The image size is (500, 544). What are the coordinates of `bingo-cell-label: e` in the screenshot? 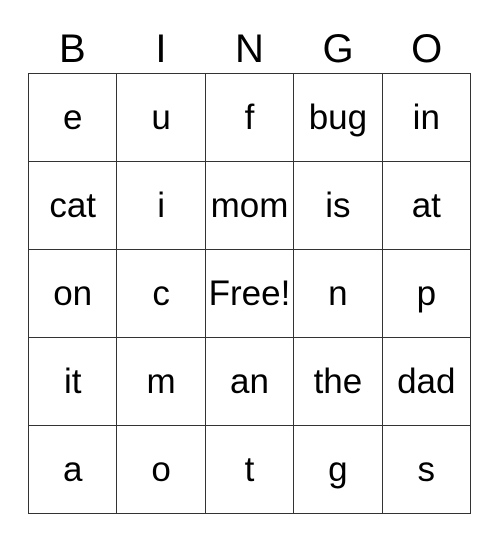 It's located at (72, 117).